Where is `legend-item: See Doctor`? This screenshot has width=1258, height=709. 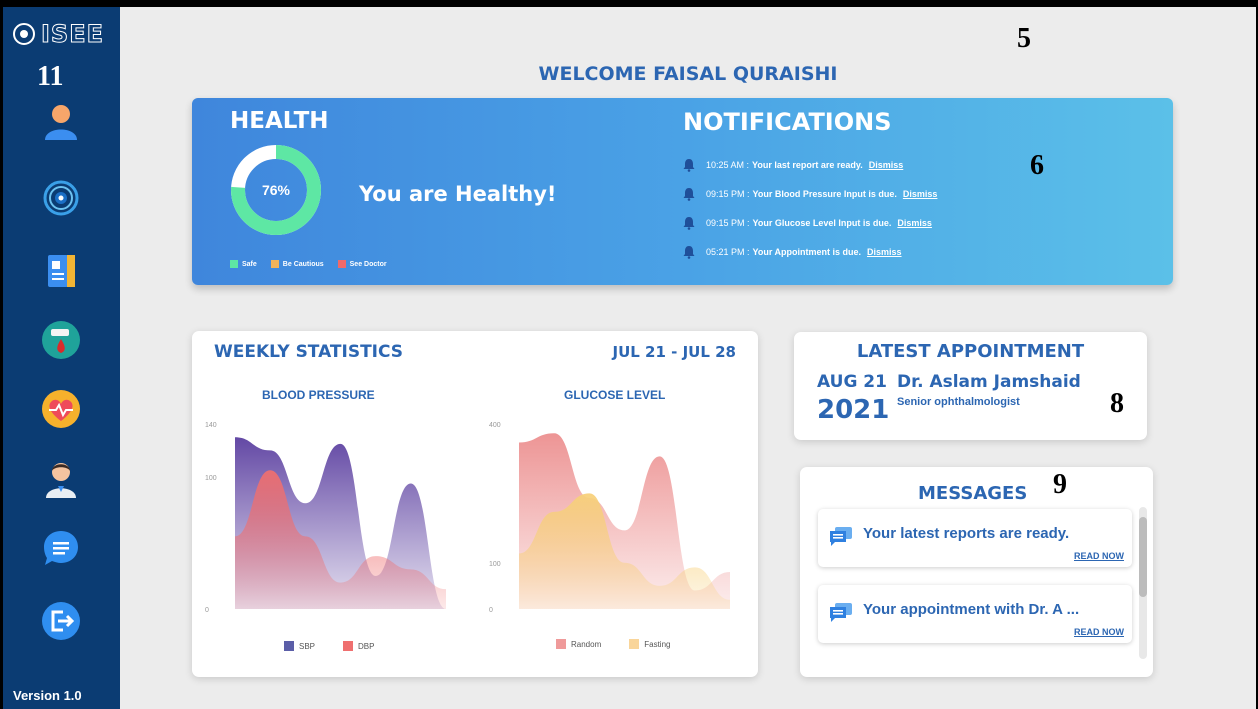 legend-item: See Doctor is located at coordinates (362, 264).